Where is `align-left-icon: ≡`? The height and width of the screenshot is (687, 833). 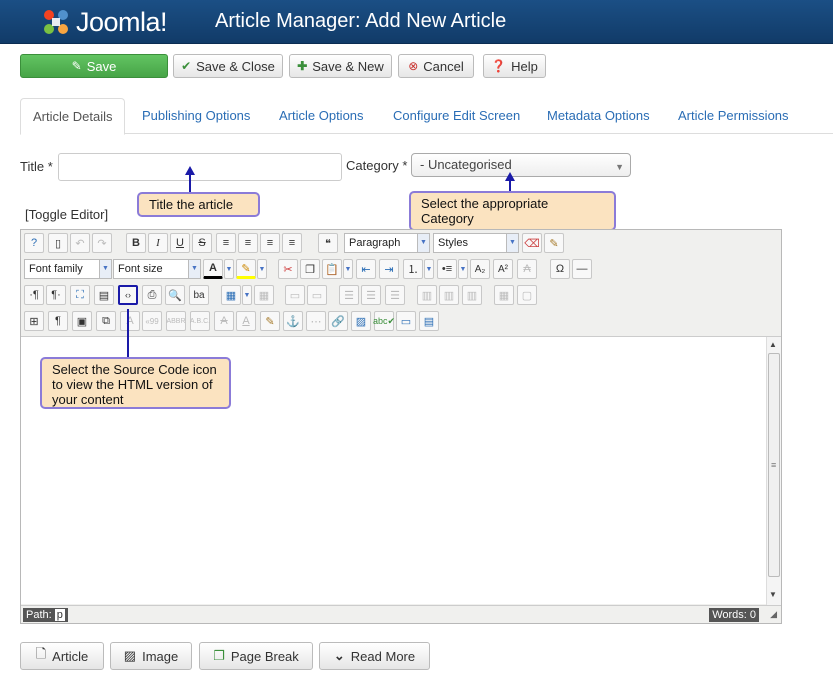
align-left-icon: ≡ is located at coordinates (270, 243).